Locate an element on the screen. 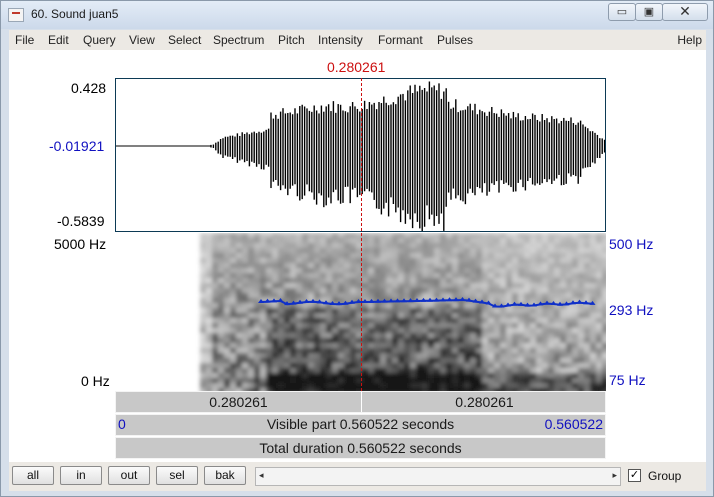 The width and height of the screenshot is (714, 497). menu-pulses: Pulses is located at coordinates (455, 40).